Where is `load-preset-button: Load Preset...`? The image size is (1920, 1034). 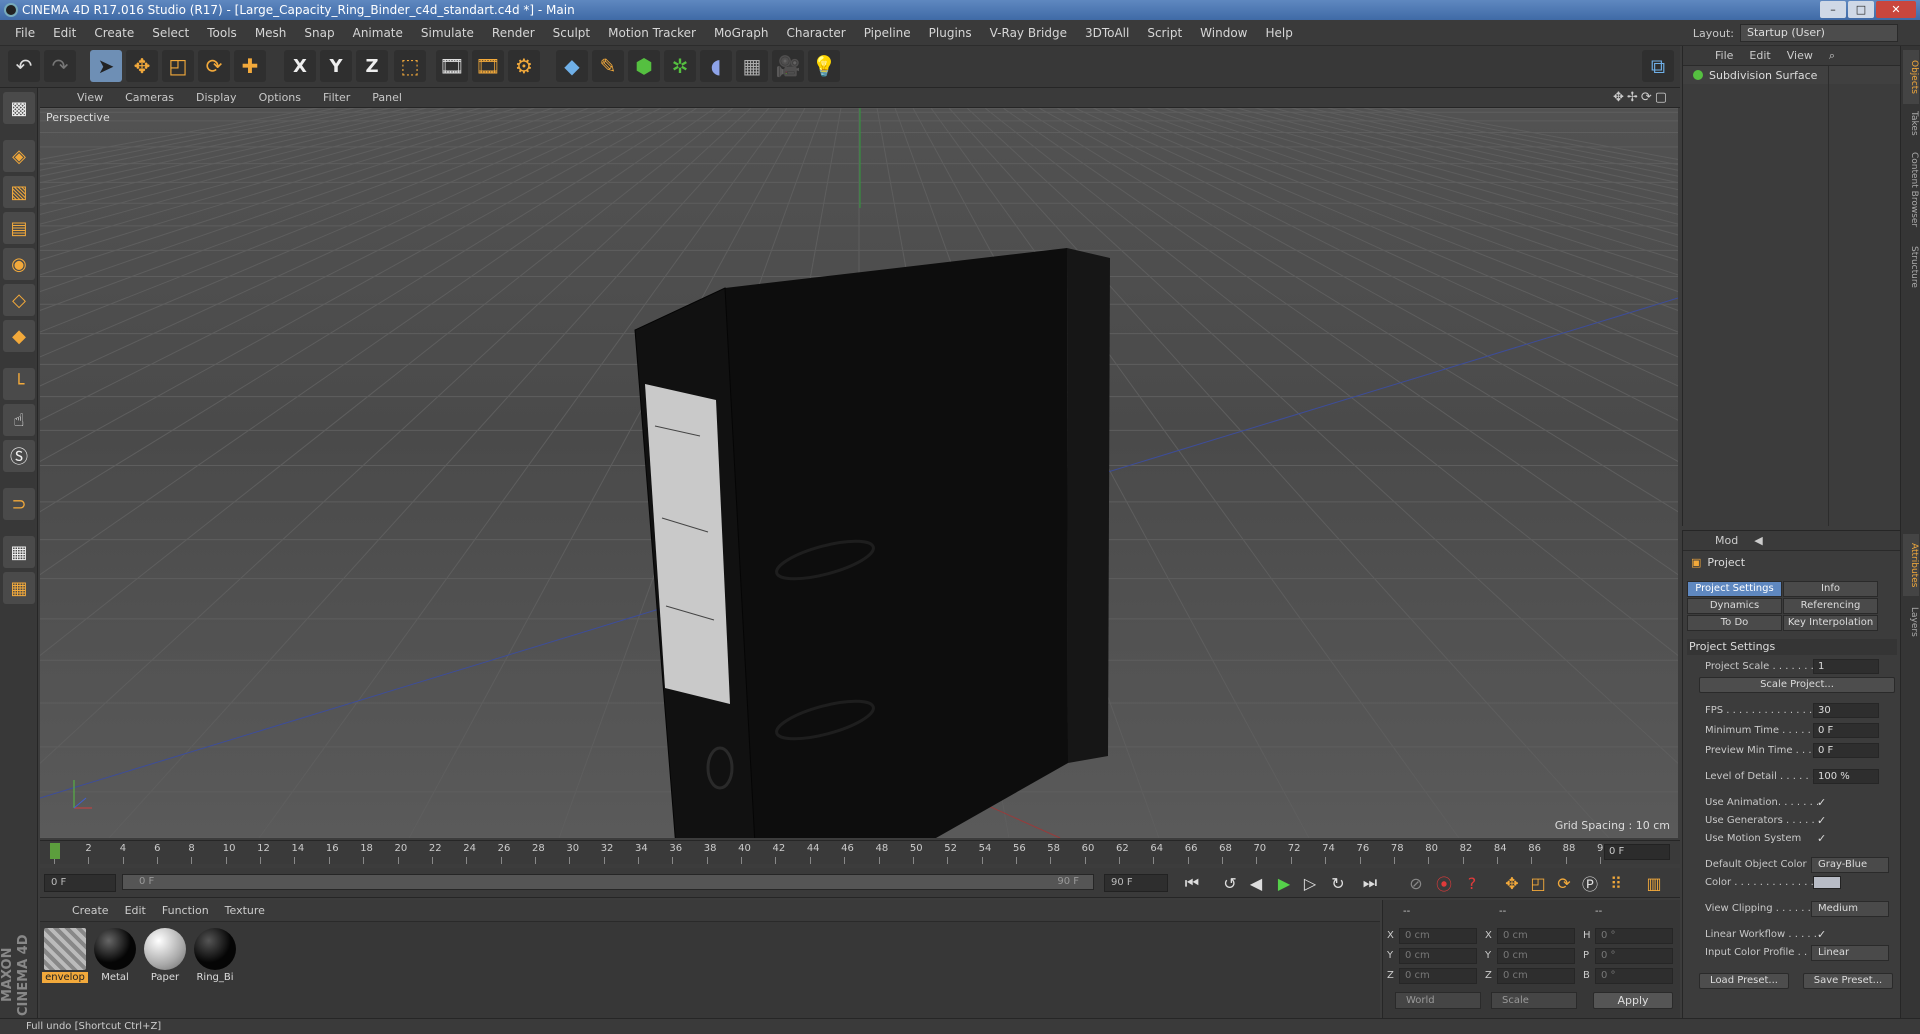 load-preset-button: Load Preset... is located at coordinates (1744, 981).